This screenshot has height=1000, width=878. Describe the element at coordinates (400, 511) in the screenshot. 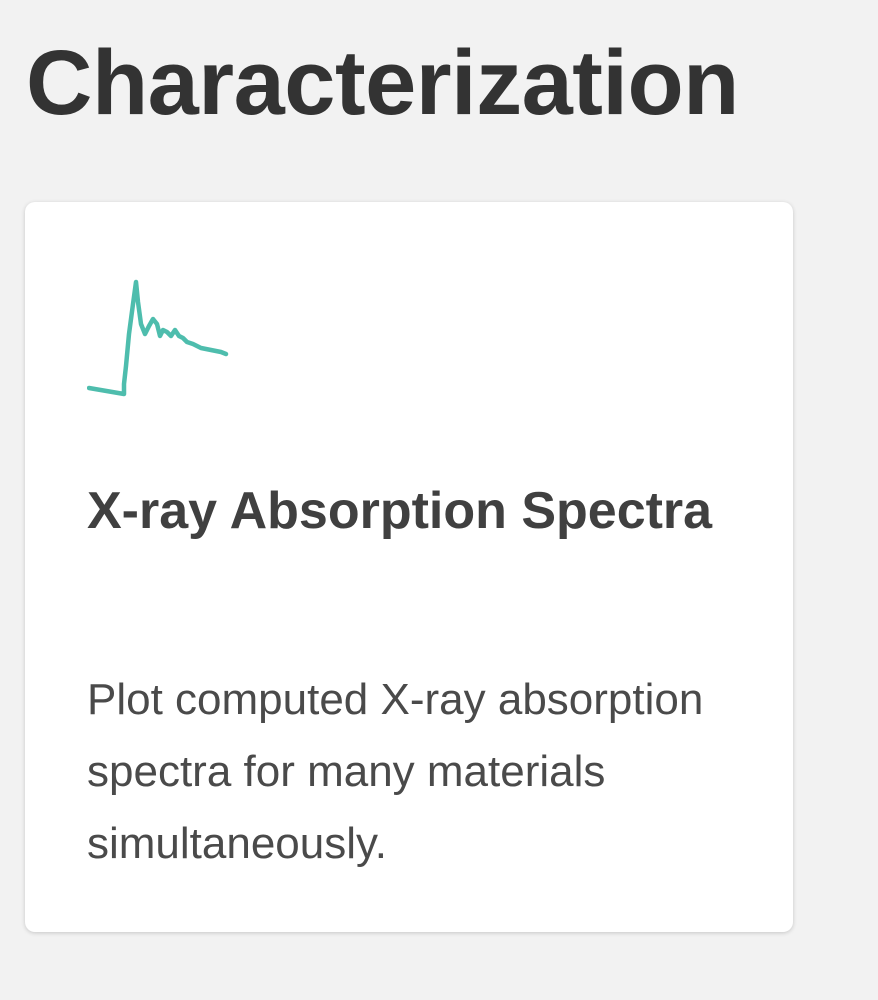

I see `card-title: X-ray Absorption Spectra` at that location.